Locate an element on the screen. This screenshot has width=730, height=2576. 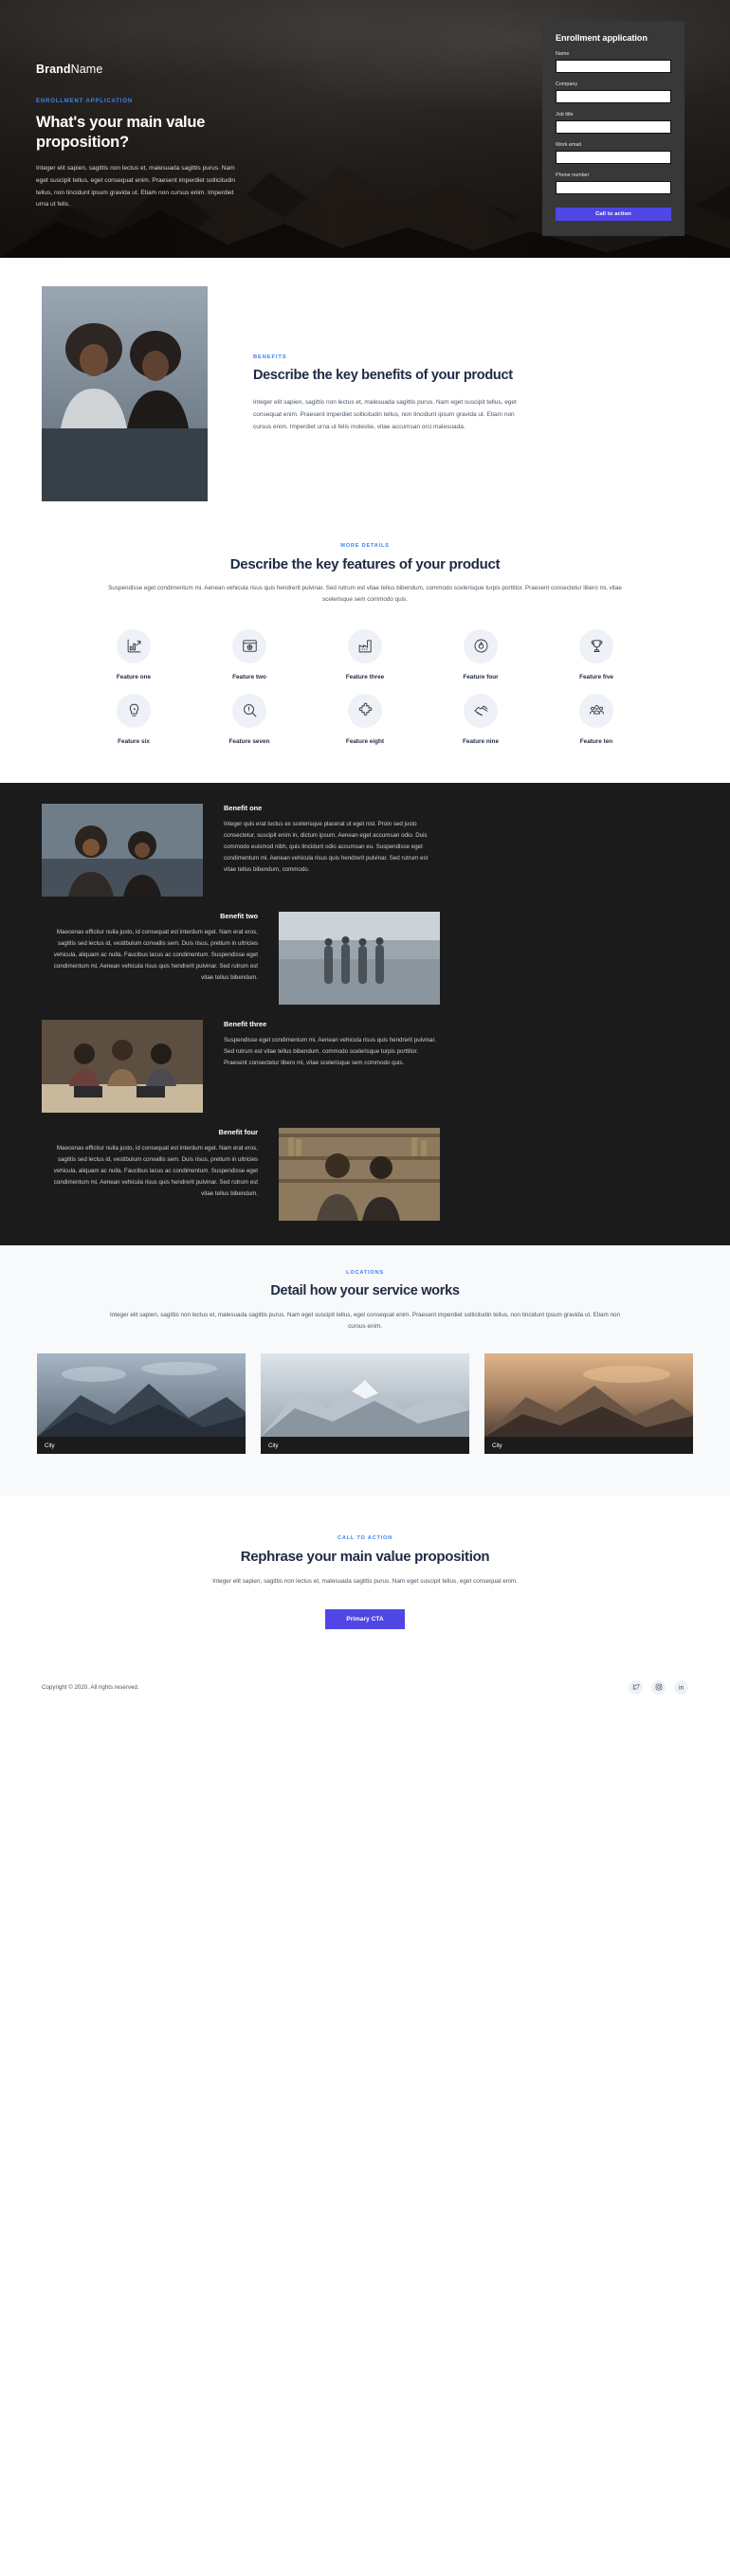
benefit-image-three is located at coordinates (122, 1066).